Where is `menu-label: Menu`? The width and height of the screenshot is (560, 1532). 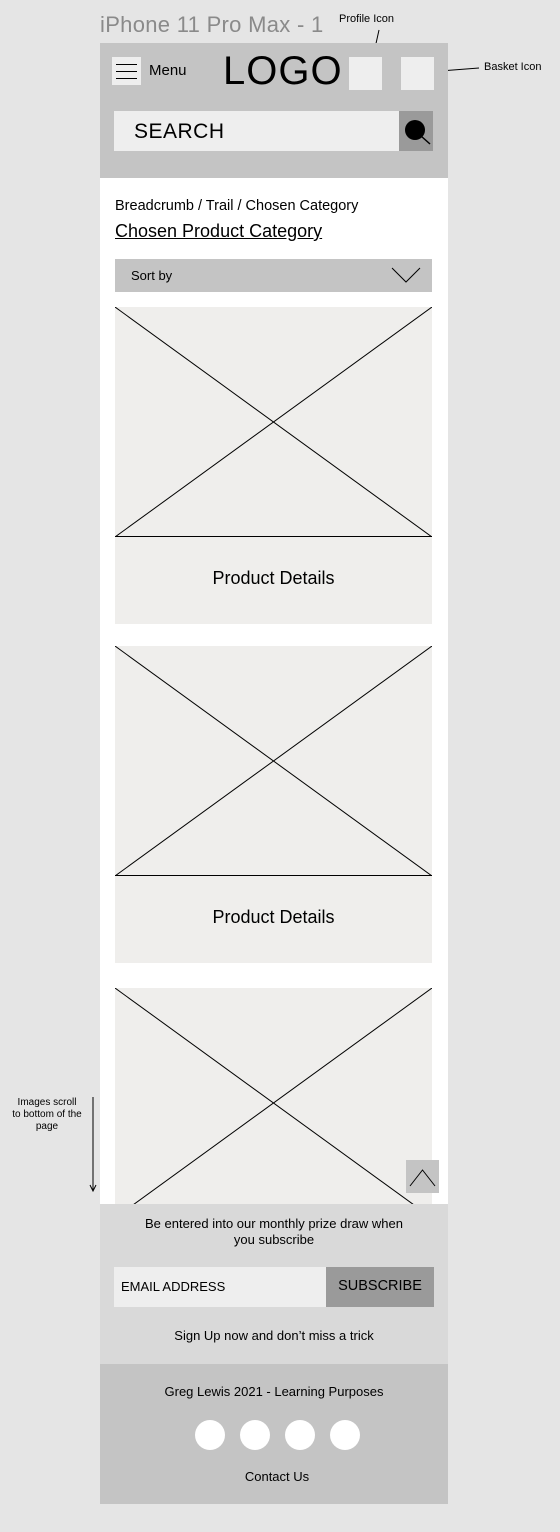 menu-label: Menu is located at coordinates (168, 70).